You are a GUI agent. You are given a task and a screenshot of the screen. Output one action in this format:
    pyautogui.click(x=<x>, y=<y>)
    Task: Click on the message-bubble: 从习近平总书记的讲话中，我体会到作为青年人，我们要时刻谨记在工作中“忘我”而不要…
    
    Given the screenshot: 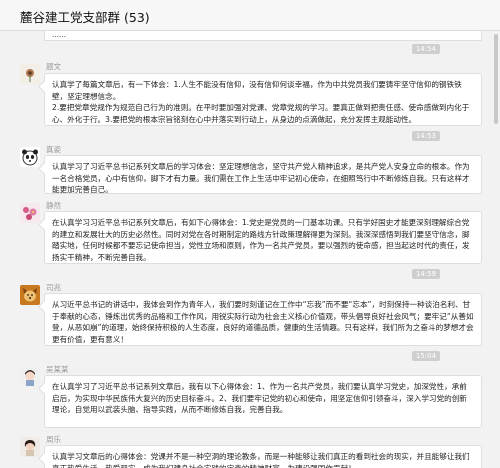 What is the action you would take?
    pyautogui.click(x=263, y=319)
    